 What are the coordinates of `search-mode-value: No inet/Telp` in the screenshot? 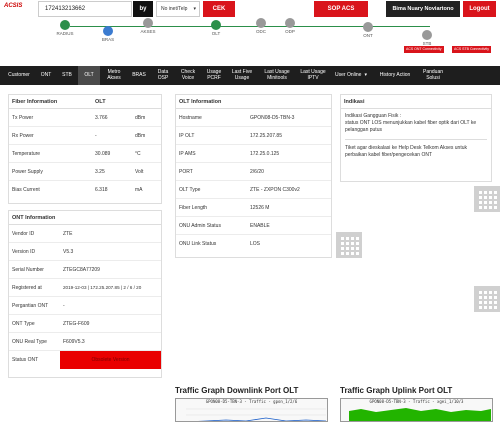 It's located at (174, 9).